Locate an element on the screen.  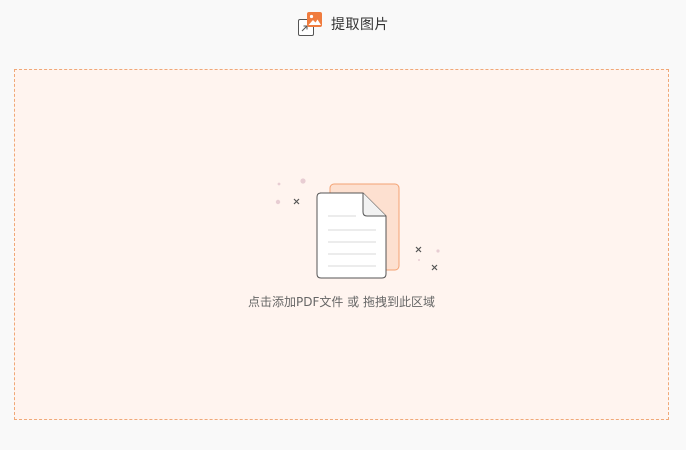
drag-hint: 拖拽到此区域 is located at coordinates (399, 302).